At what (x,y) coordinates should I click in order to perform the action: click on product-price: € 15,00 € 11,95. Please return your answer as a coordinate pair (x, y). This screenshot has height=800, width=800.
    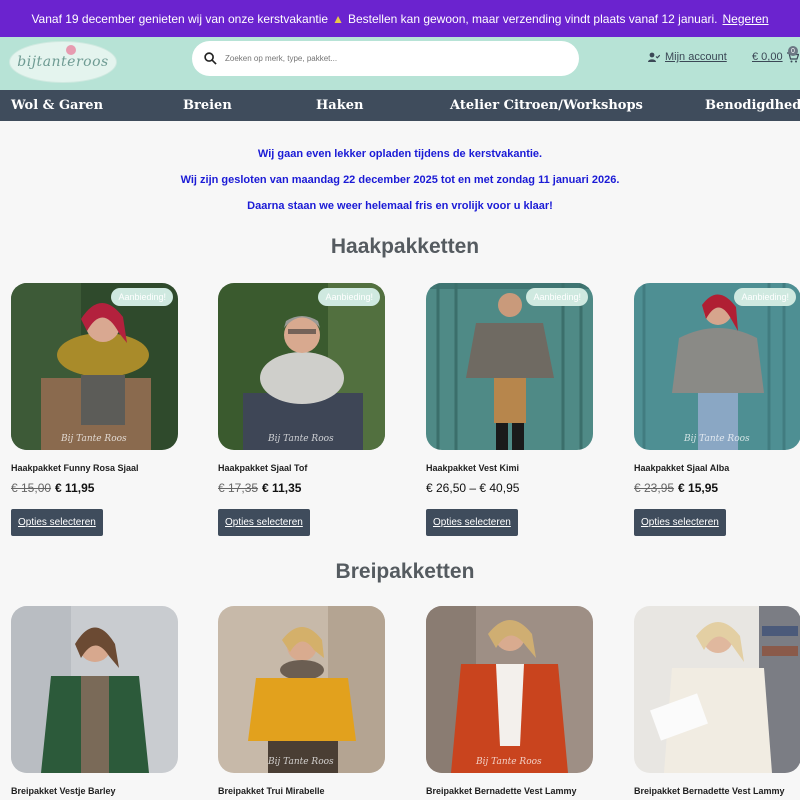
    Looking at the image, I should click on (52, 488).